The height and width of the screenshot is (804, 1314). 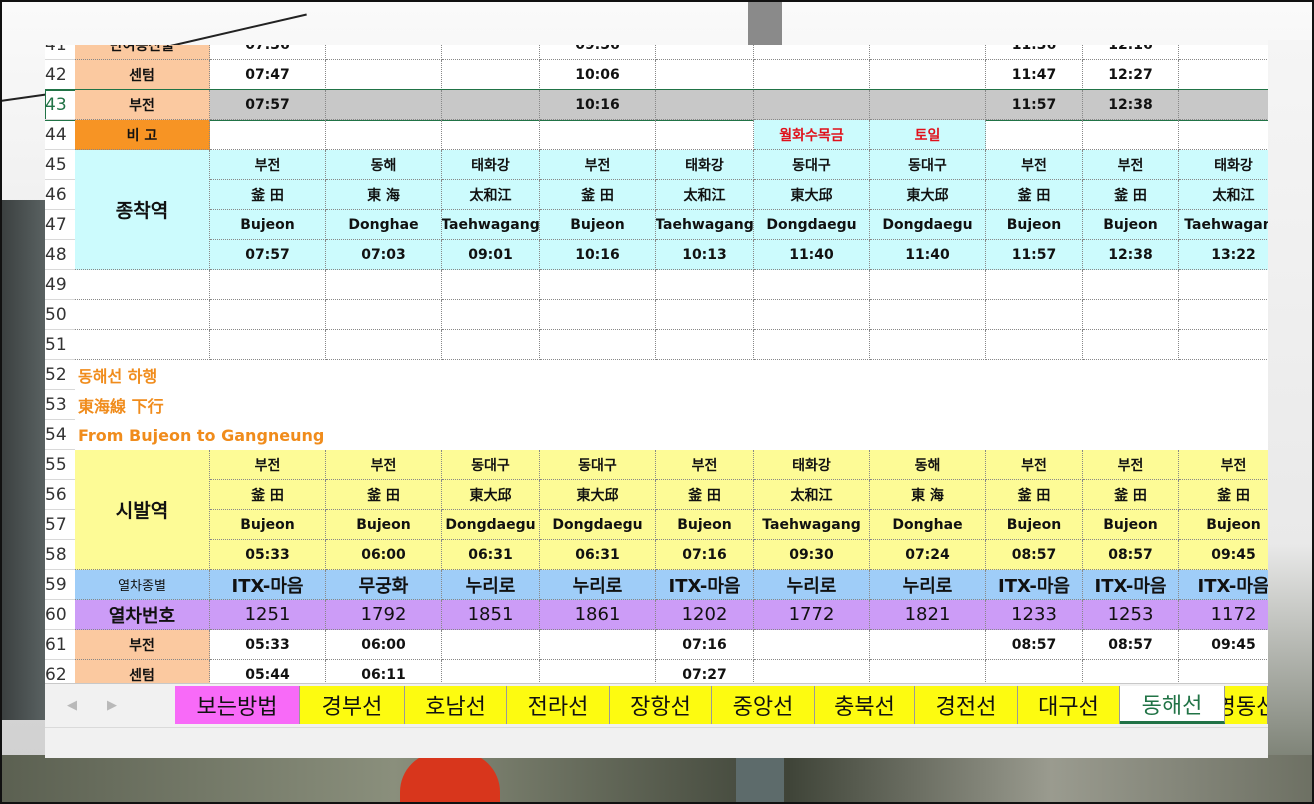 What do you see at coordinates (60, 315) in the screenshot?
I see `row-number: 50` at bounding box center [60, 315].